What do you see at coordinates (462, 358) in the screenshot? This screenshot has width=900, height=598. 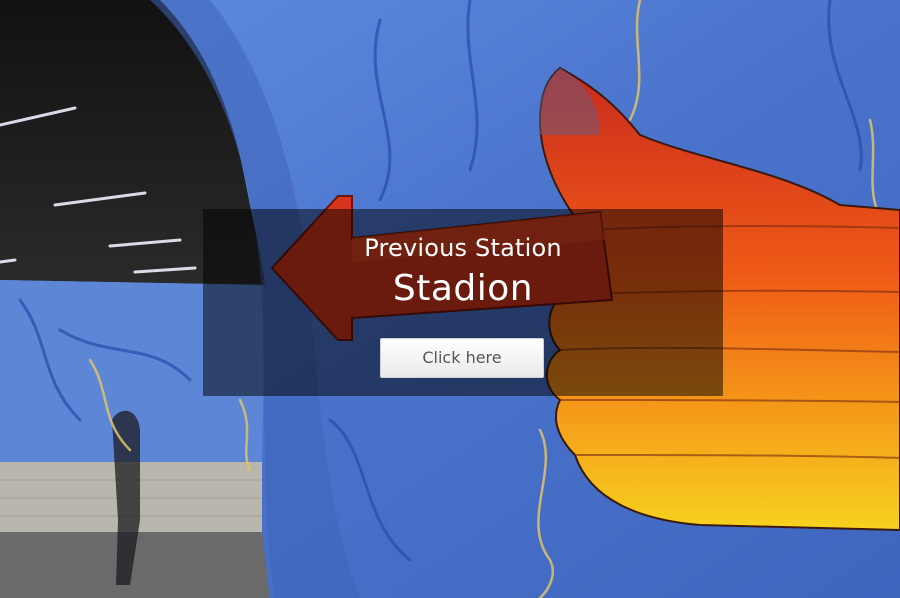 I see `click-here-button: Click here` at bounding box center [462, 358].